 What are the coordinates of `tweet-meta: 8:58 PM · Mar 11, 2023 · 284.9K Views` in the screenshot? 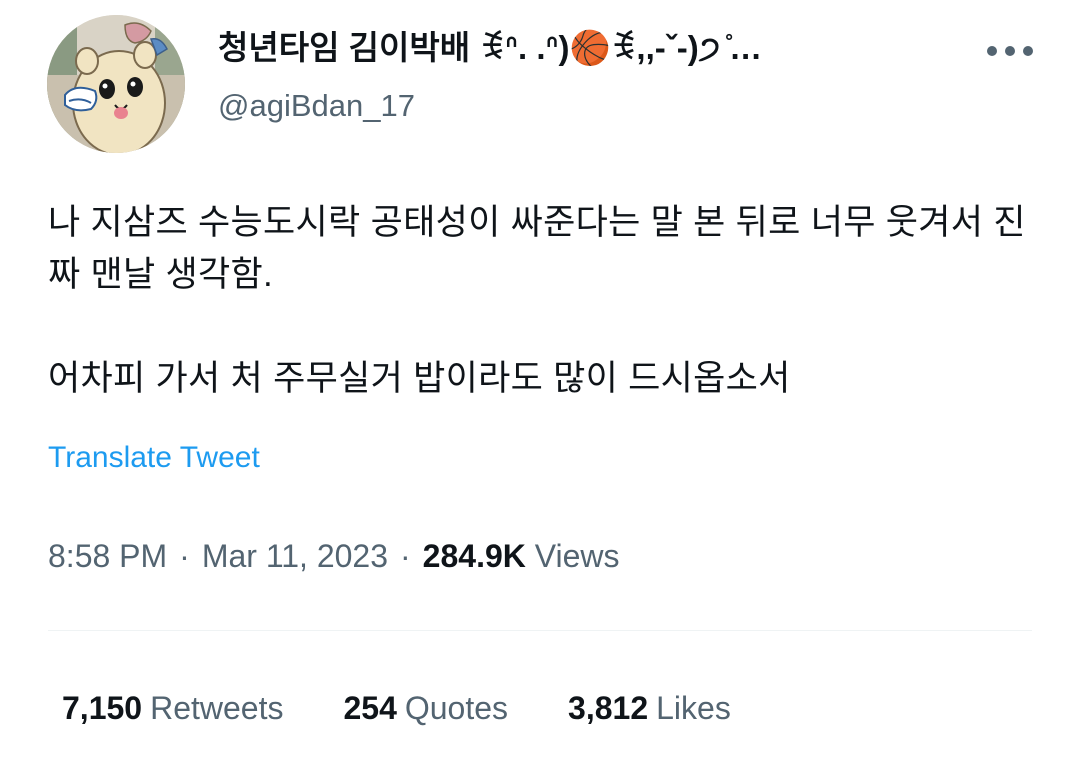 It's located at (334, 556).